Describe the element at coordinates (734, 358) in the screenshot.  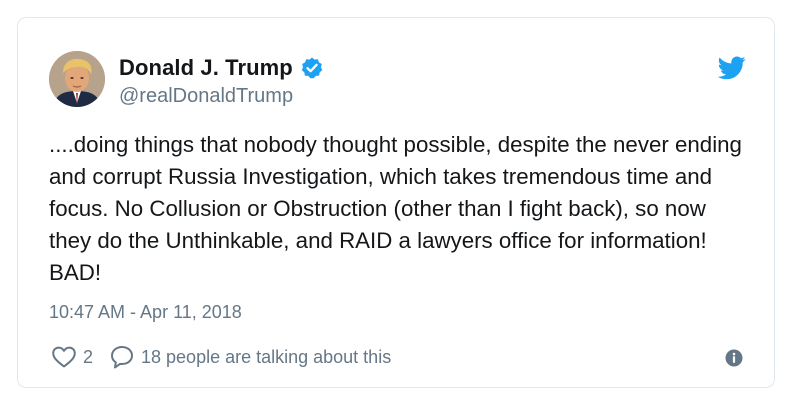
I see `info-icon` at that location.